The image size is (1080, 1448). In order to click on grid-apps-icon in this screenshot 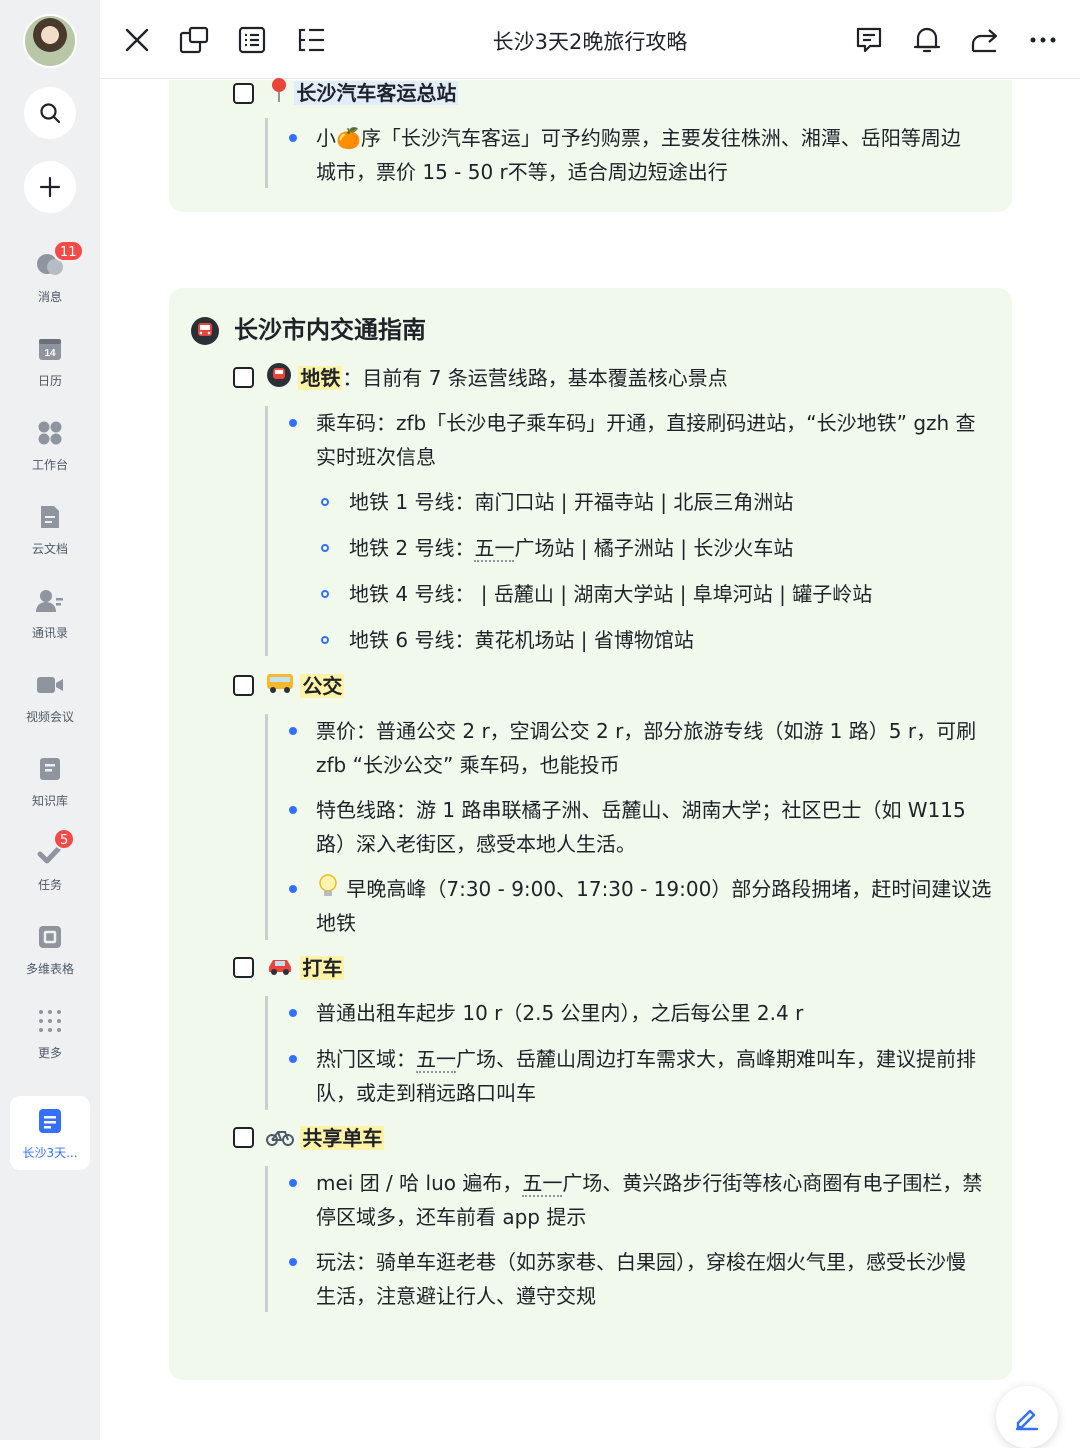, I will do `click(50, 433)`.